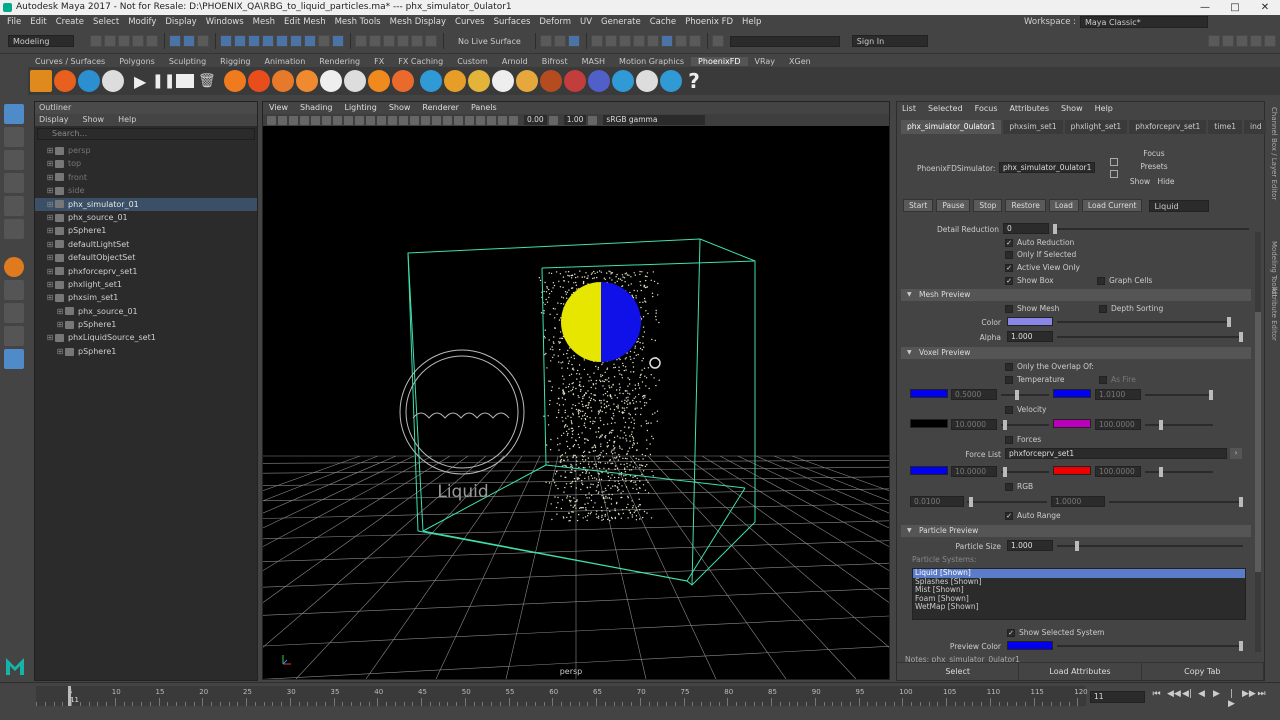  What do you see at coordinates (1187, 694) in the screenshot?
I see `step-back-key-icon: ◀|` at bounding box center [1187, 694].